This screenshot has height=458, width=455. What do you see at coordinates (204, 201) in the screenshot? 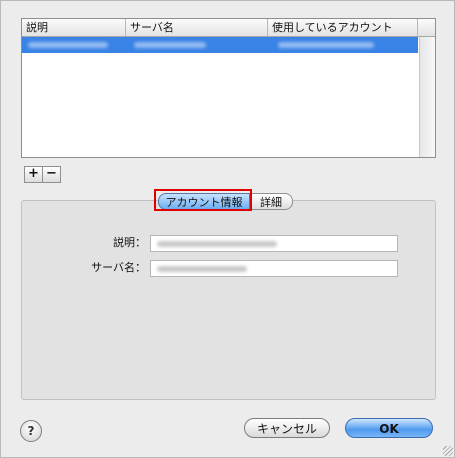
I see `tab-account-info: アカウント情報` at bounding box center [204, 201].